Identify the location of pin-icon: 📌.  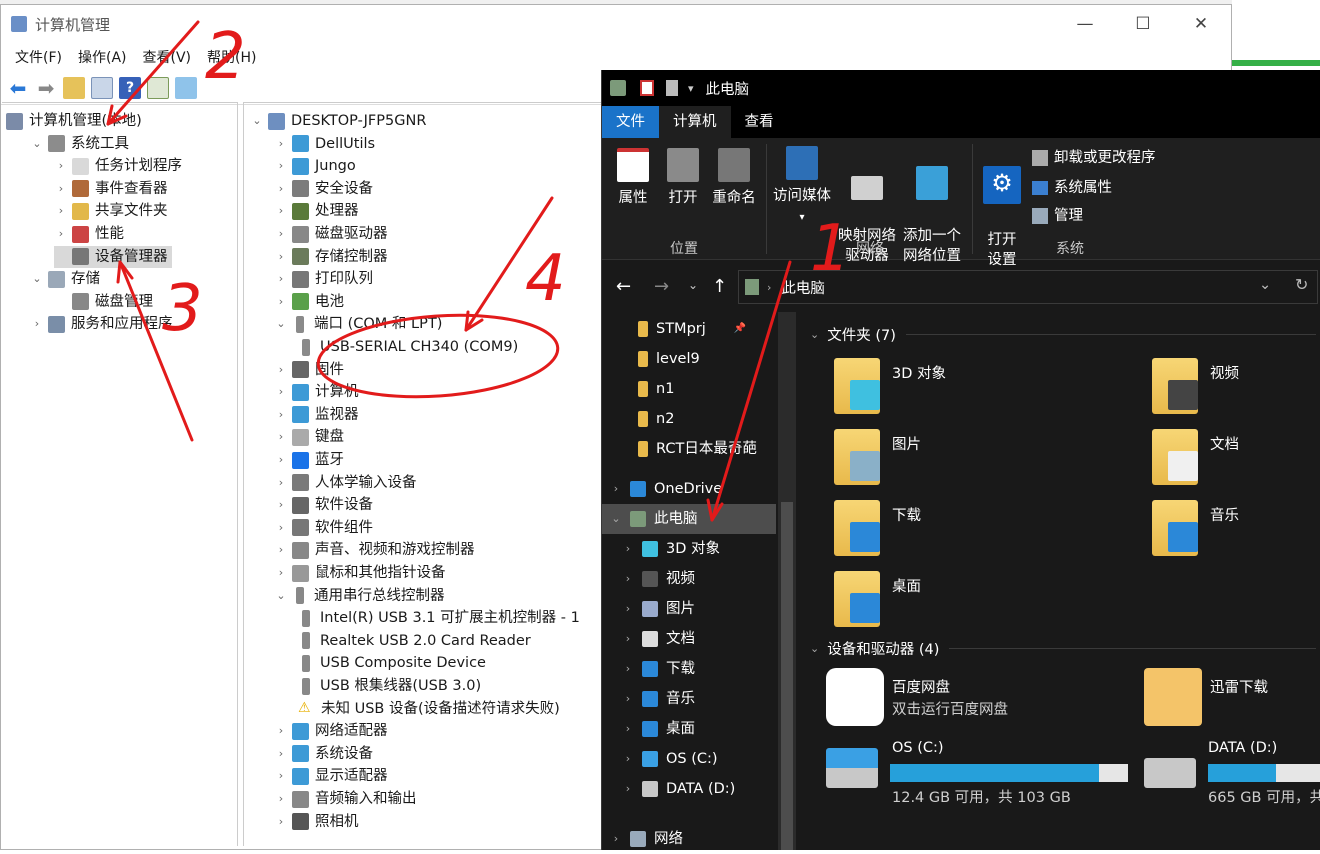
(740, 329).